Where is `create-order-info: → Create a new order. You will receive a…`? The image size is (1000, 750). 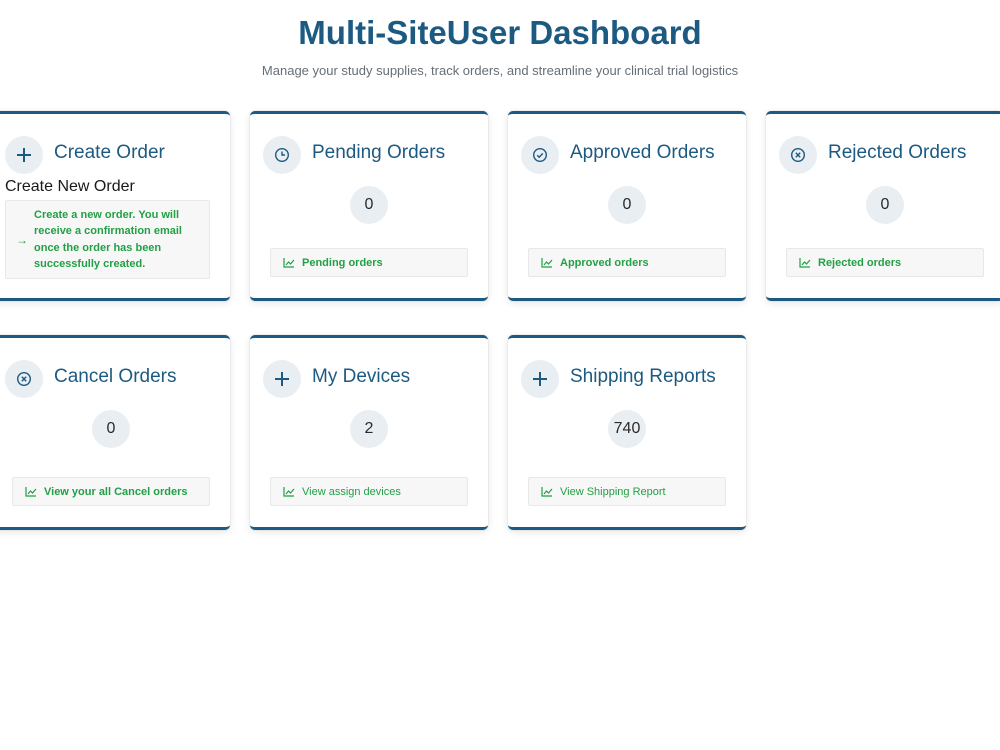 create-order-info: → Create a new order. You will receive a… is located at coordinates (107, 239).